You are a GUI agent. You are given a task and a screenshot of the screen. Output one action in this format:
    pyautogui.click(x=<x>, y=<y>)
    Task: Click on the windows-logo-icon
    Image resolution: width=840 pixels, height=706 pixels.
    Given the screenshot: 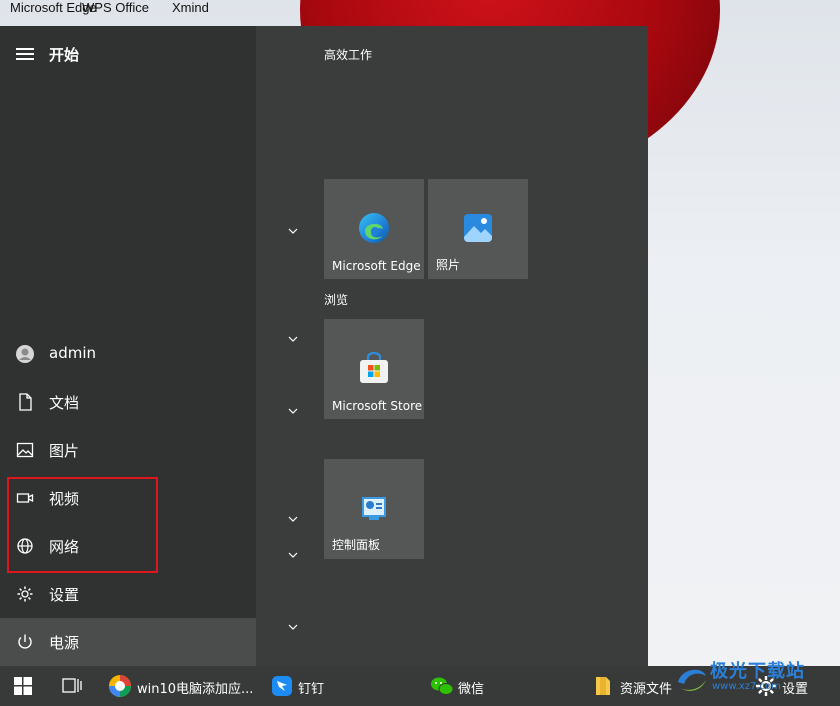 What is the action you would take?
    pyautogui.click(x=23, y=686)
    